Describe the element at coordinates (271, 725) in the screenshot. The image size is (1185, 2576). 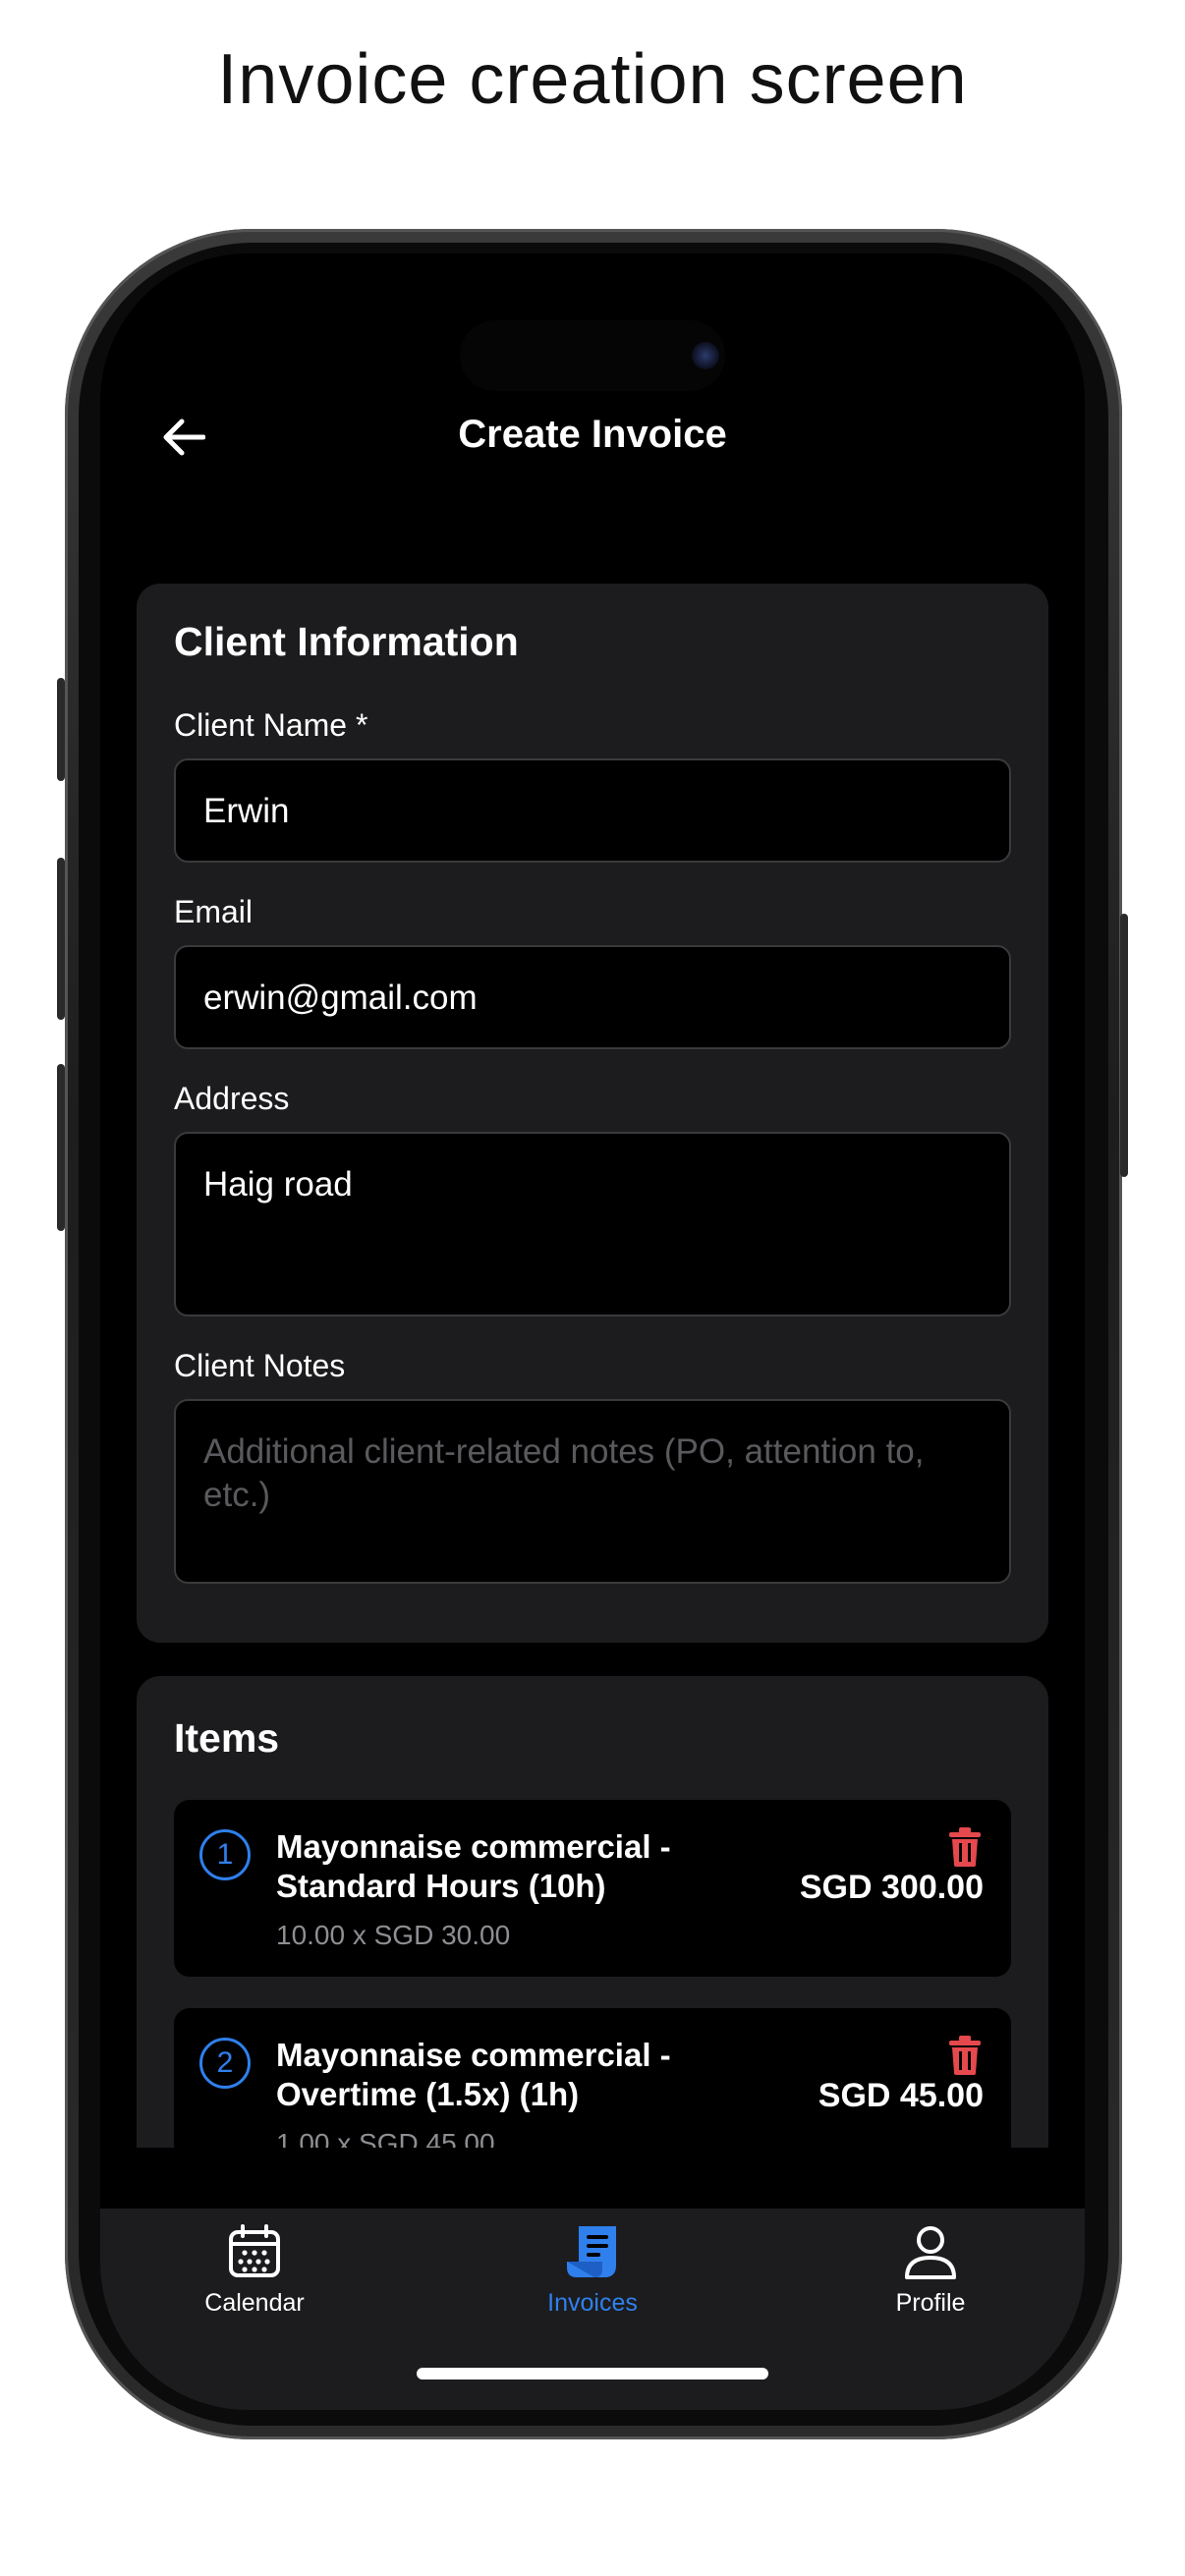
I see `client-name-label: Client Name *` at that location.